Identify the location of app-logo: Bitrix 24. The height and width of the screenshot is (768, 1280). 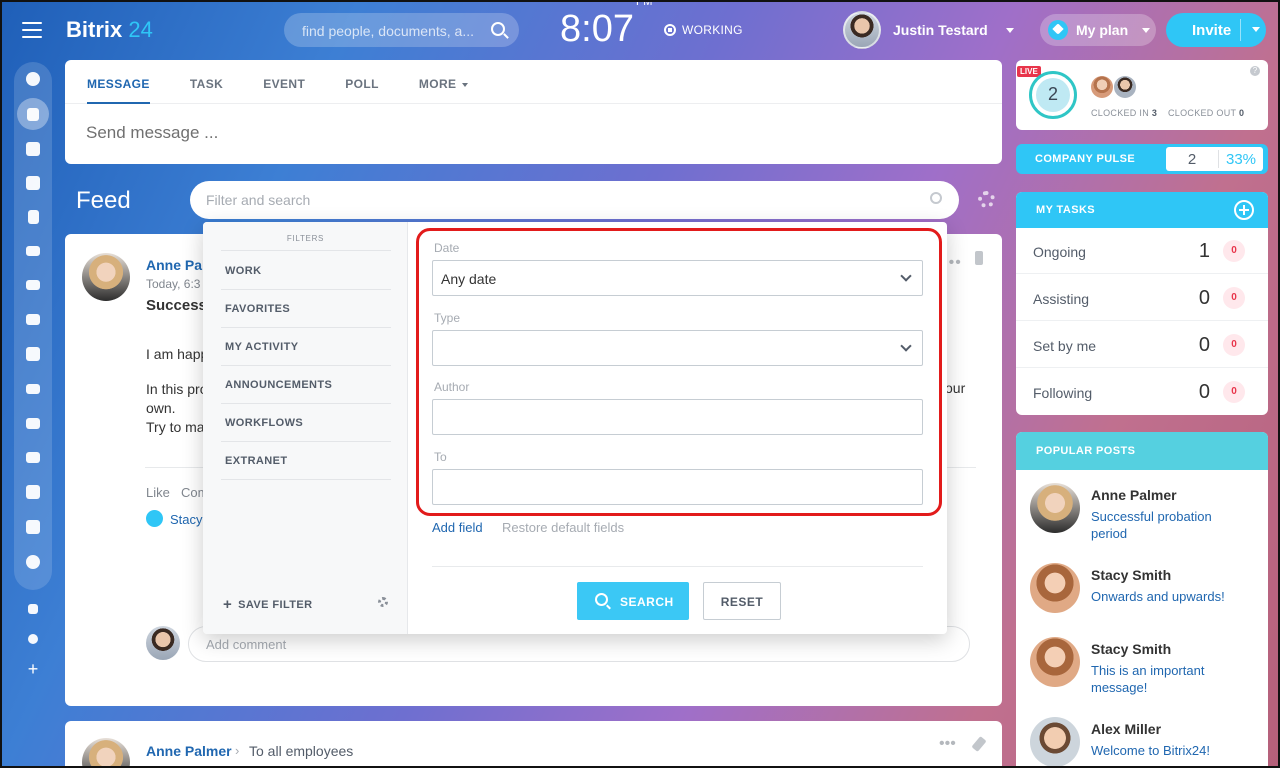
(109, 30).